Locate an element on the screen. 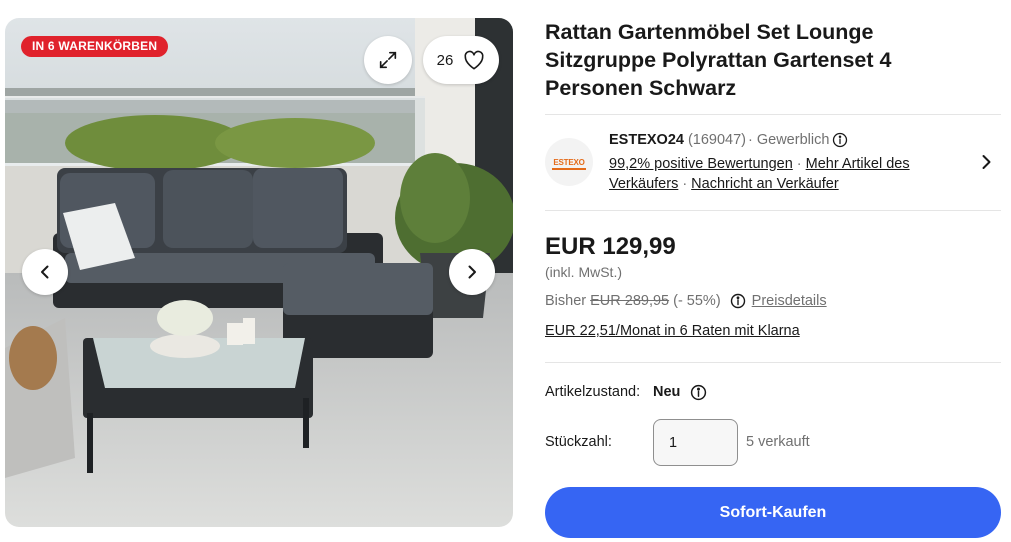 Image resolution: width=1011 pixels, height=542 pixels. chevron-left-icon is located at coordinates (45, 272).